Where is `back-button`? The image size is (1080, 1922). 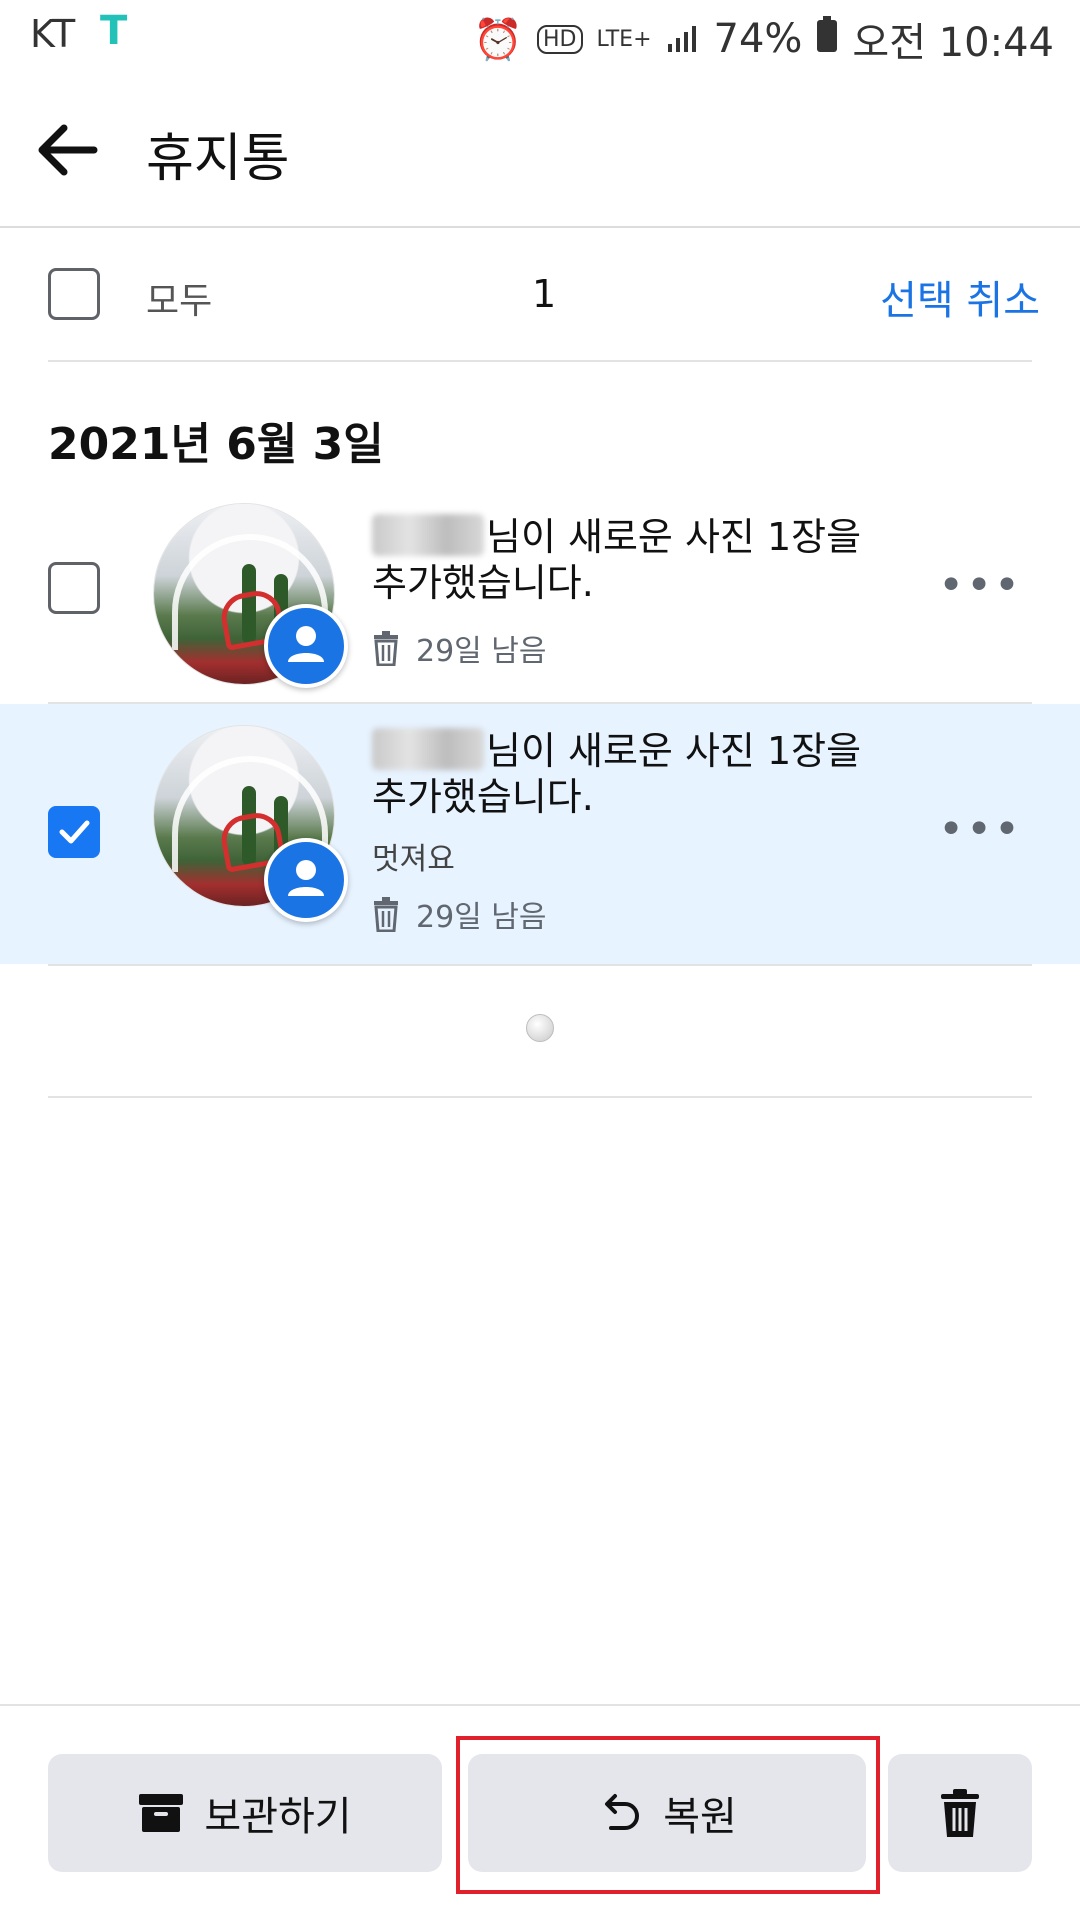
back-button is located at coordinates (68, 150).